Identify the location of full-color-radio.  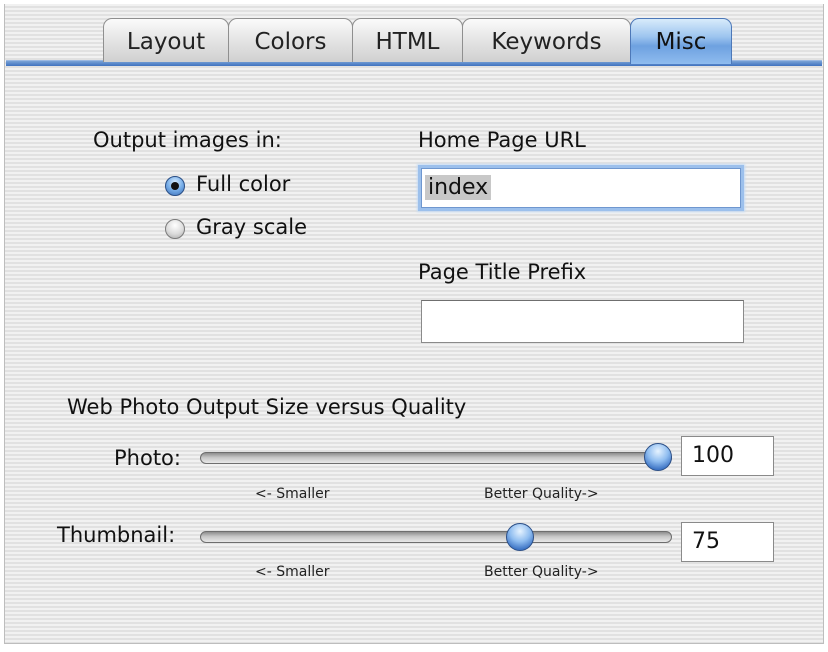
(175, 186).